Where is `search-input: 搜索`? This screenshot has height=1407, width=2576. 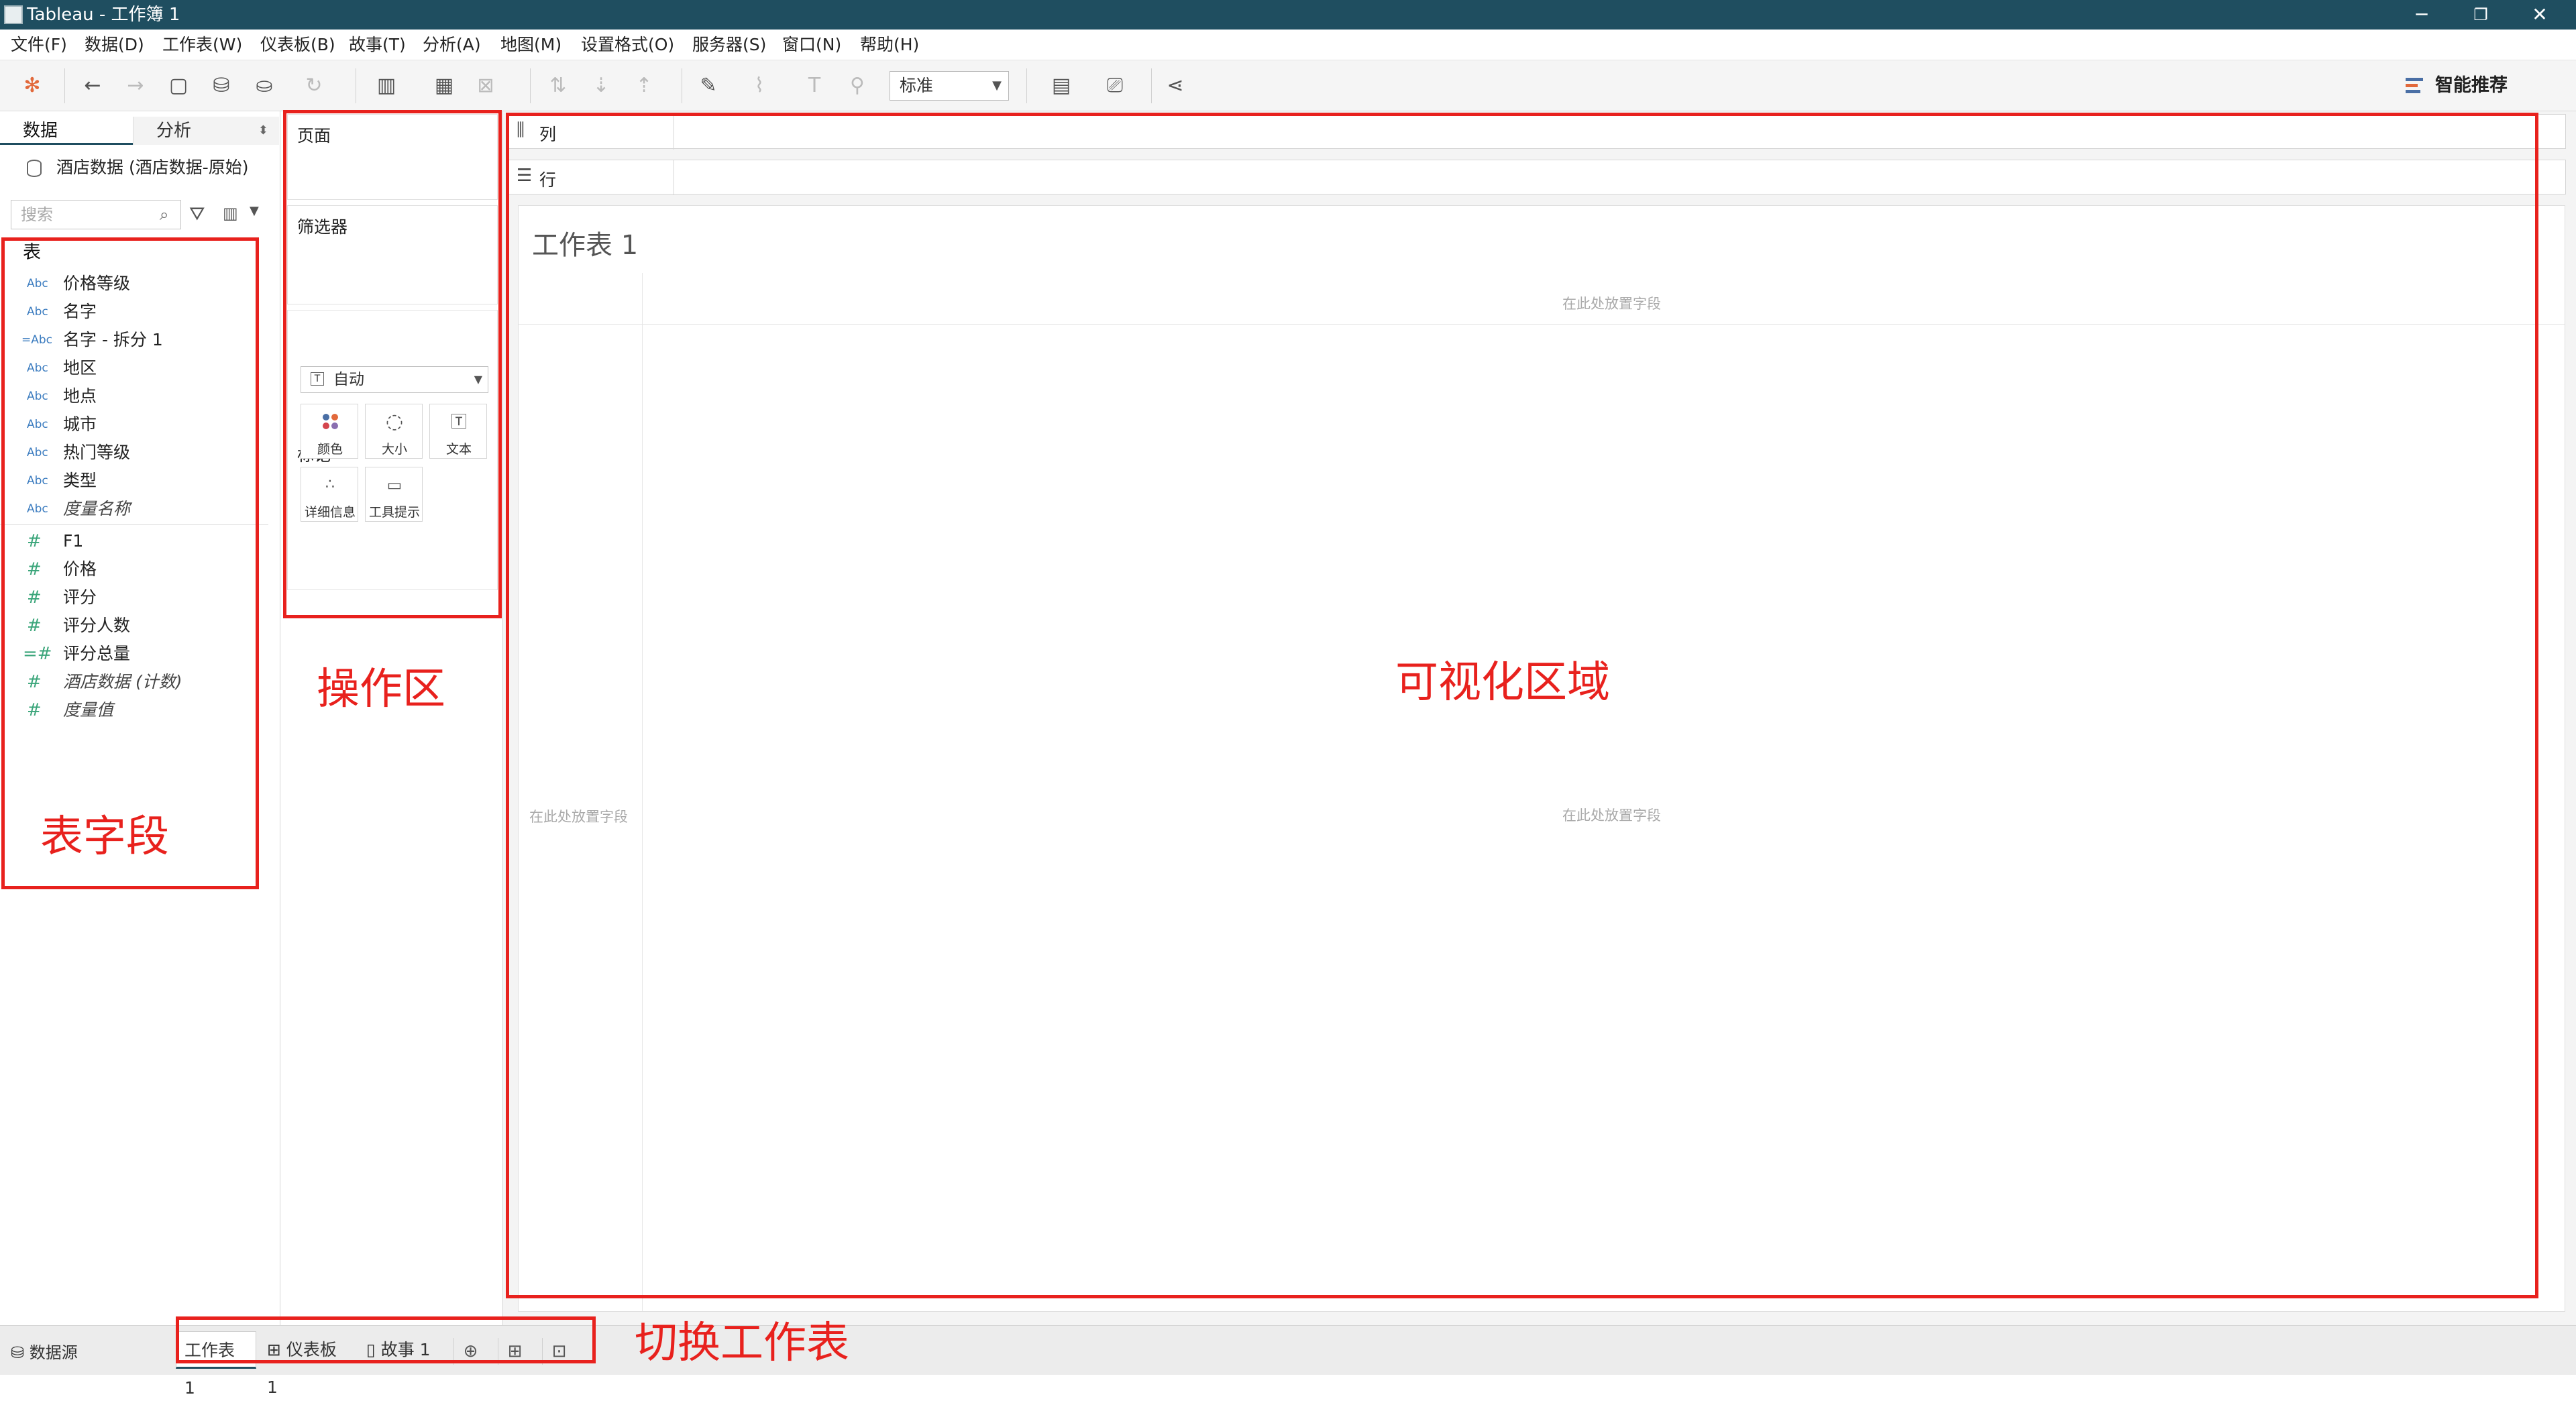 search-input: 搜索 is located at coordinates (96, 214).